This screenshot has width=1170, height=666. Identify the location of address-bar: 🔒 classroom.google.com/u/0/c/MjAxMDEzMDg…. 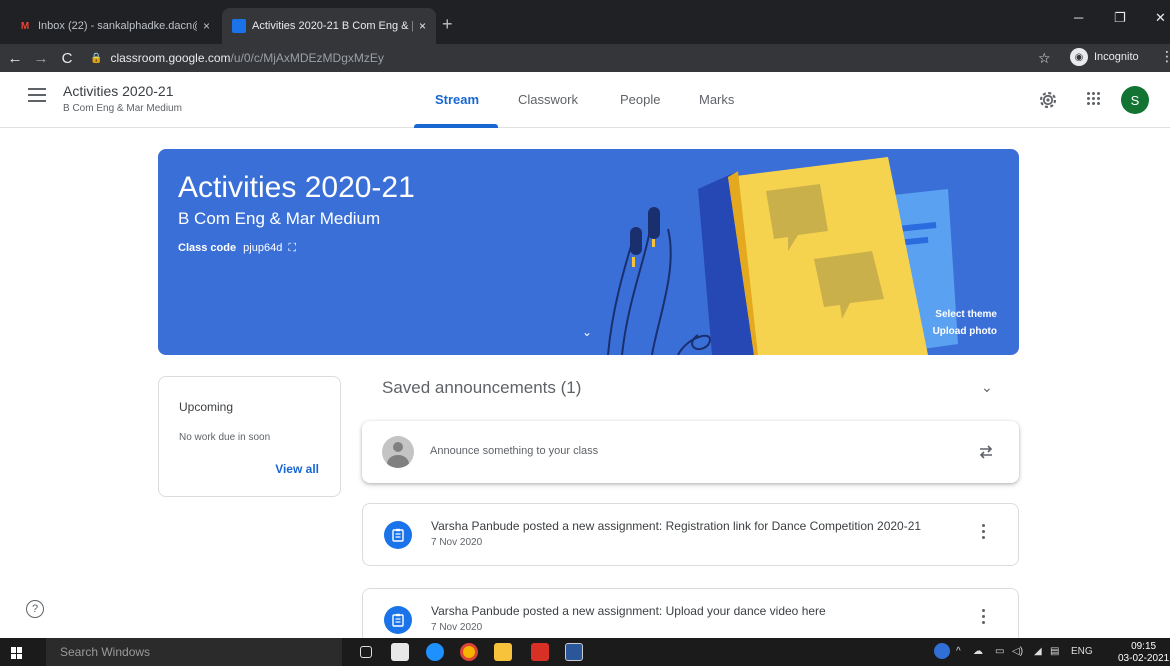
(237, 58).